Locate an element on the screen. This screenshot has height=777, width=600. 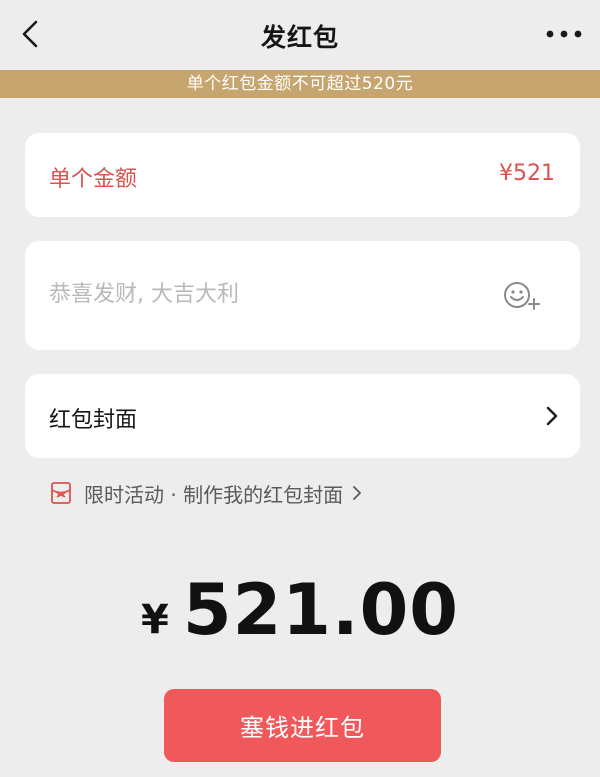
amount-label: 单个金额 is located at coordinates (93, 179).